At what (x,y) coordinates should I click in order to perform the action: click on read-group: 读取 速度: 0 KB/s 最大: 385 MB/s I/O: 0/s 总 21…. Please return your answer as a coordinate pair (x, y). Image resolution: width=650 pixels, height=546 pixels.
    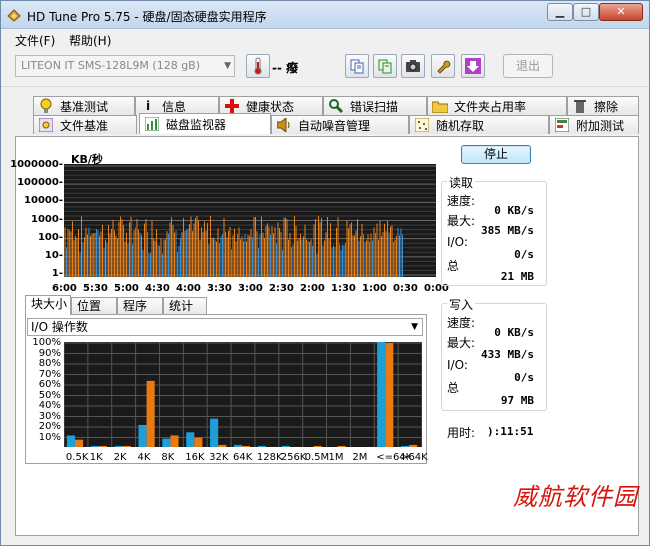
    Looking at the image, I should click on (494, 230).